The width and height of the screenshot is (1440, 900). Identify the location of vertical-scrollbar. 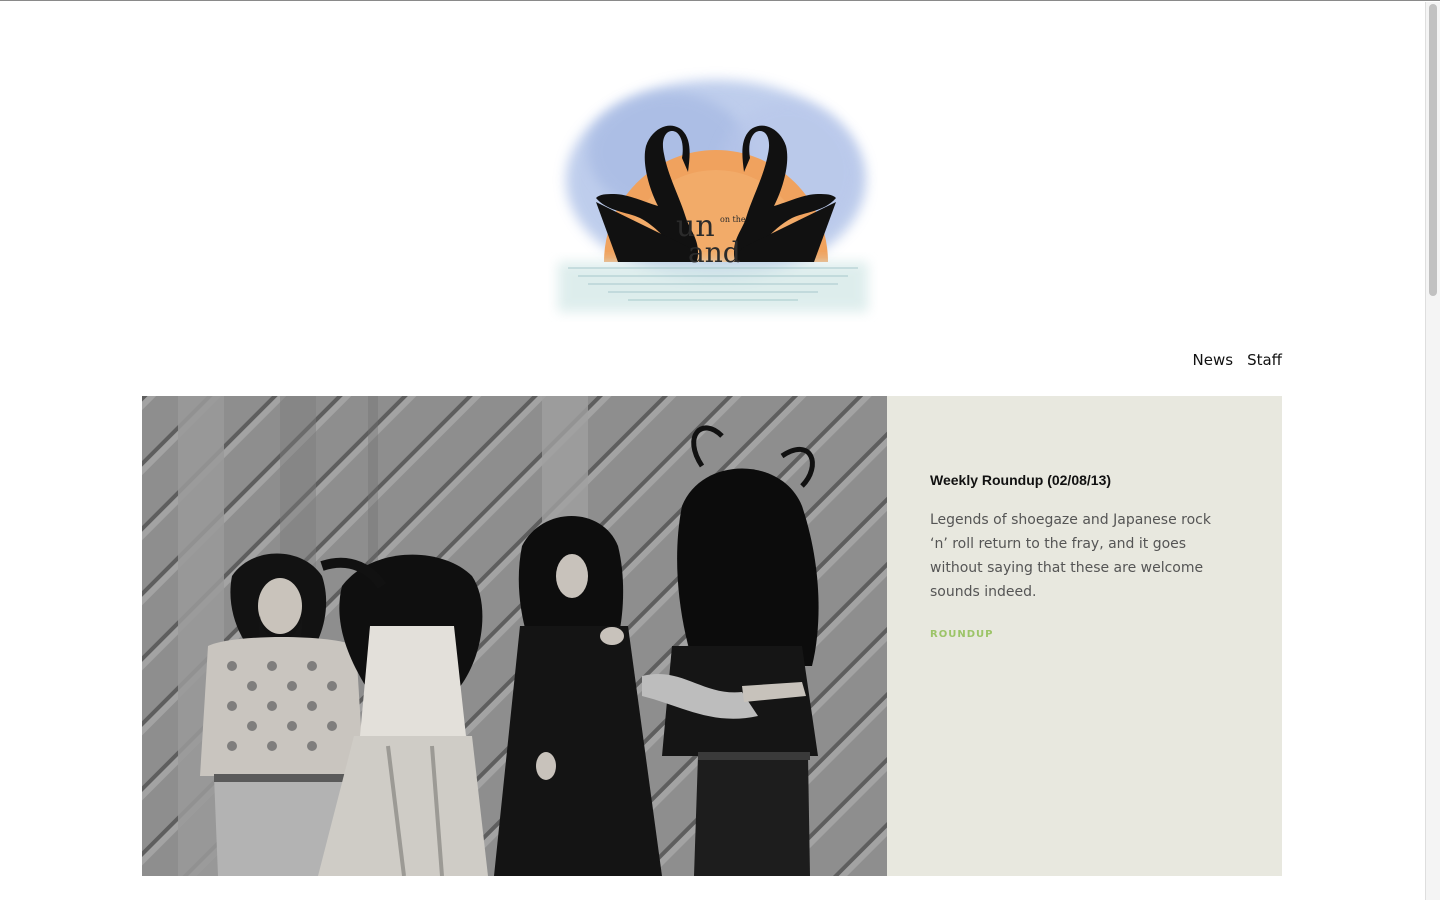
(1432, 451).